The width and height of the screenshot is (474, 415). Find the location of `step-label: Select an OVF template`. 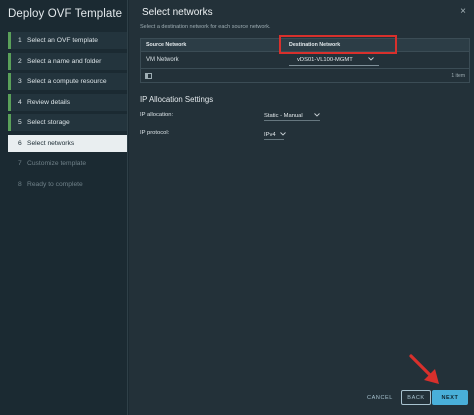

step-label: Select an OVF template is located at coordinates (62, 40).